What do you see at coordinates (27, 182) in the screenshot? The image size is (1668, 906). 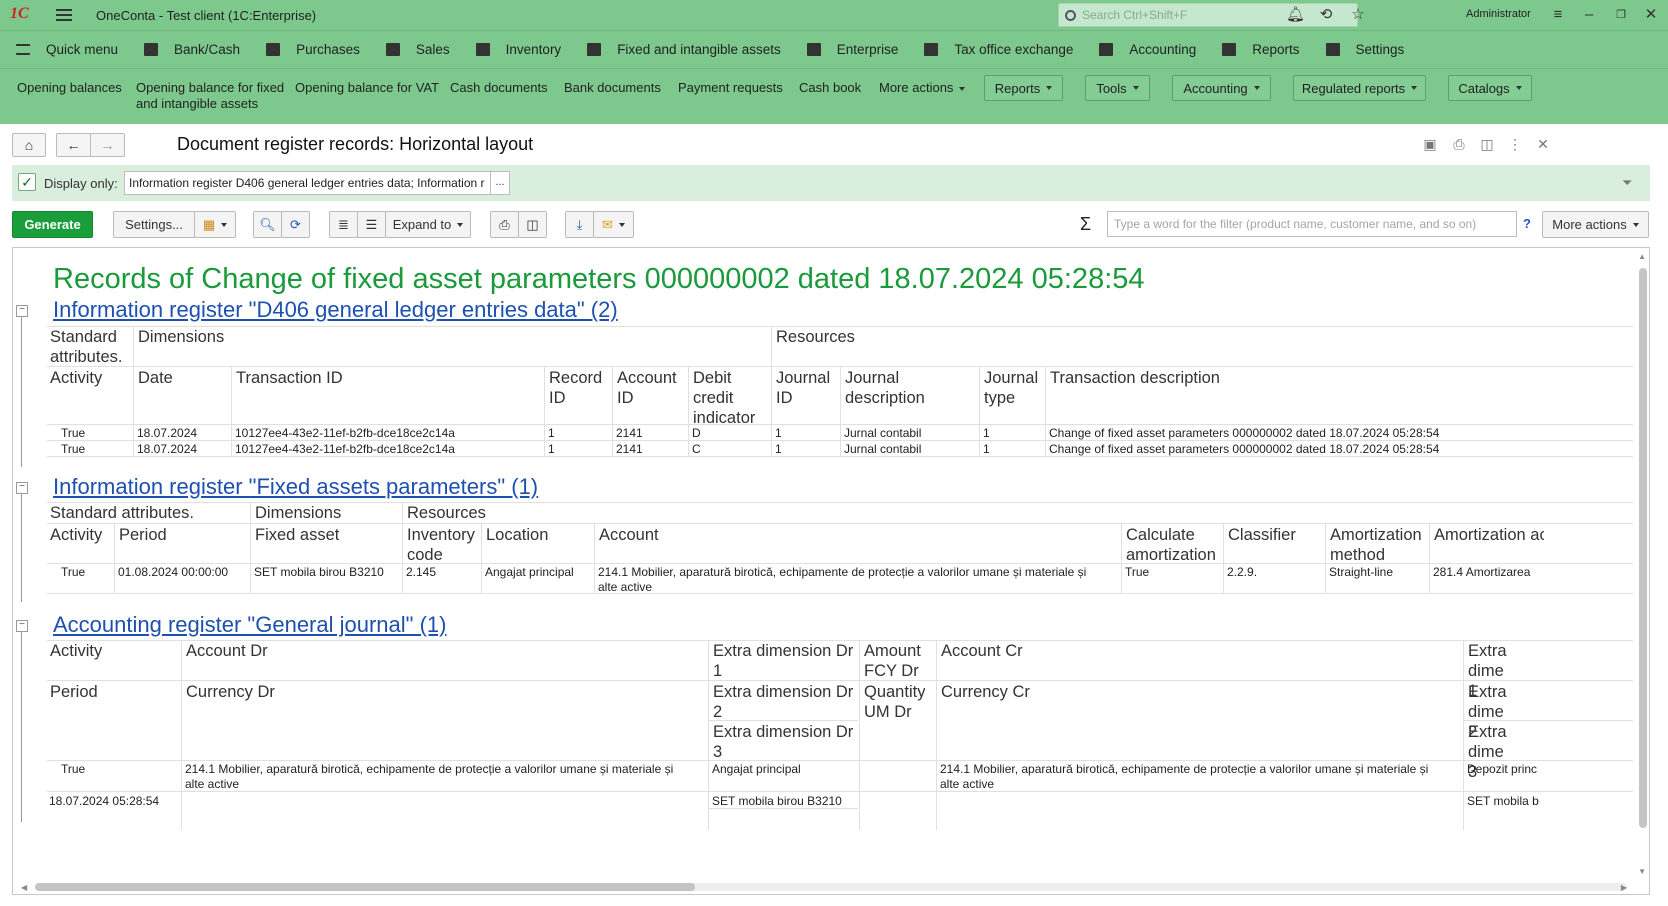 I see `display-only-checkbox: ✓` at bounding box center [27, 182].